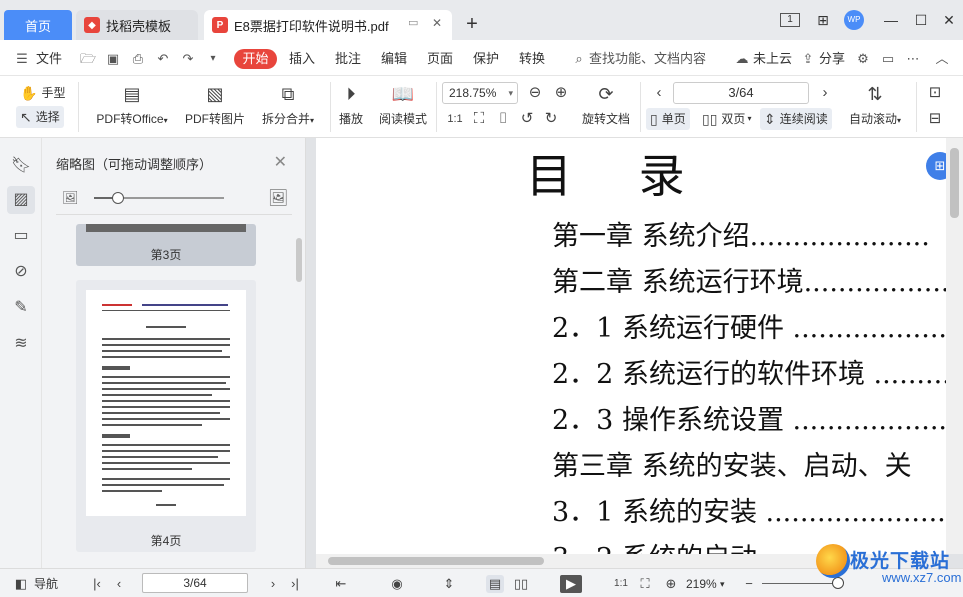  Describe the element at coordinates (671, 584) in the screenshot. I see `zoom-tool-icon: ⊕` at that location.